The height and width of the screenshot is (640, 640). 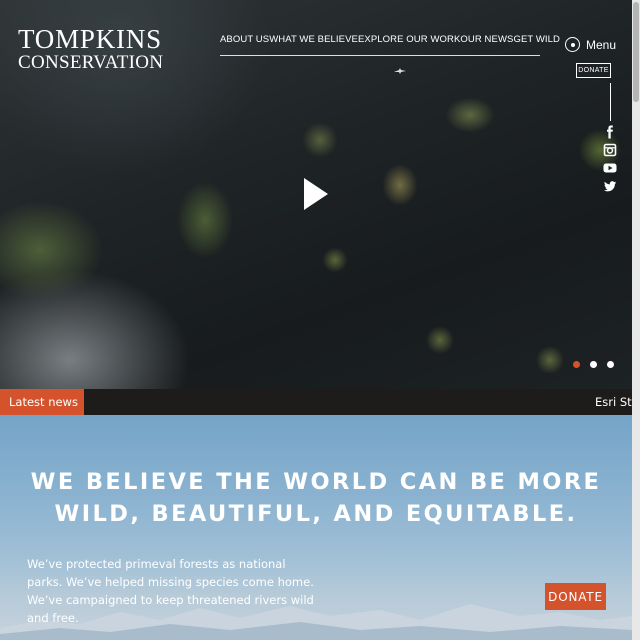 What do you see at coordinates (91, 62) in the screenshot?
I see `logo-line-2: CONSERVATION` at bounding box center [91, 62].